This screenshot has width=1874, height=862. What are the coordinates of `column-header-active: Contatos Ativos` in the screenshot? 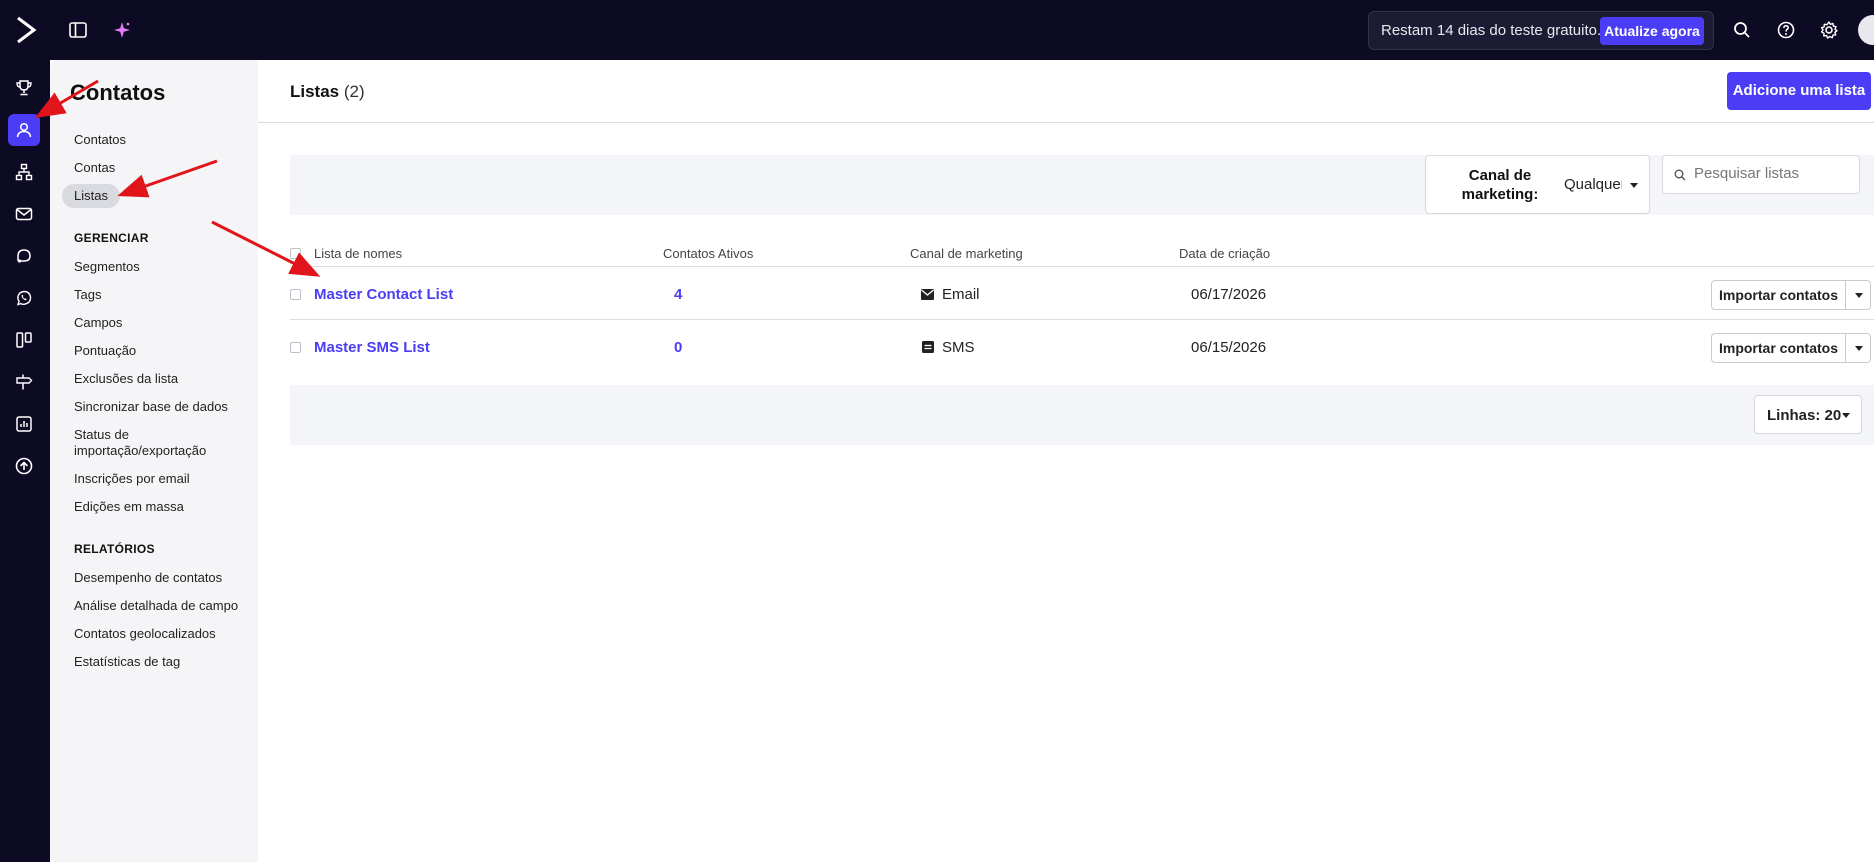 It's located at (708, 253).